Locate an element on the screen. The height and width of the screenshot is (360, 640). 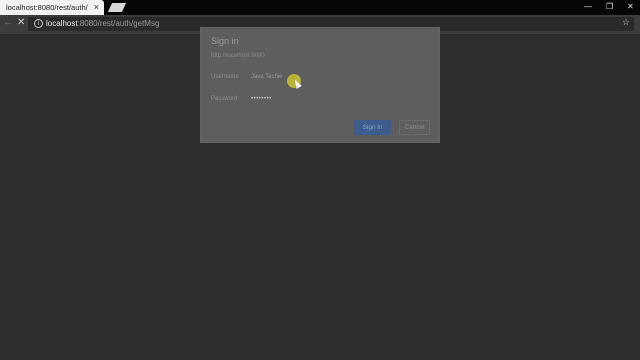
minimize-icon: — is located at coordinates (588, 7).